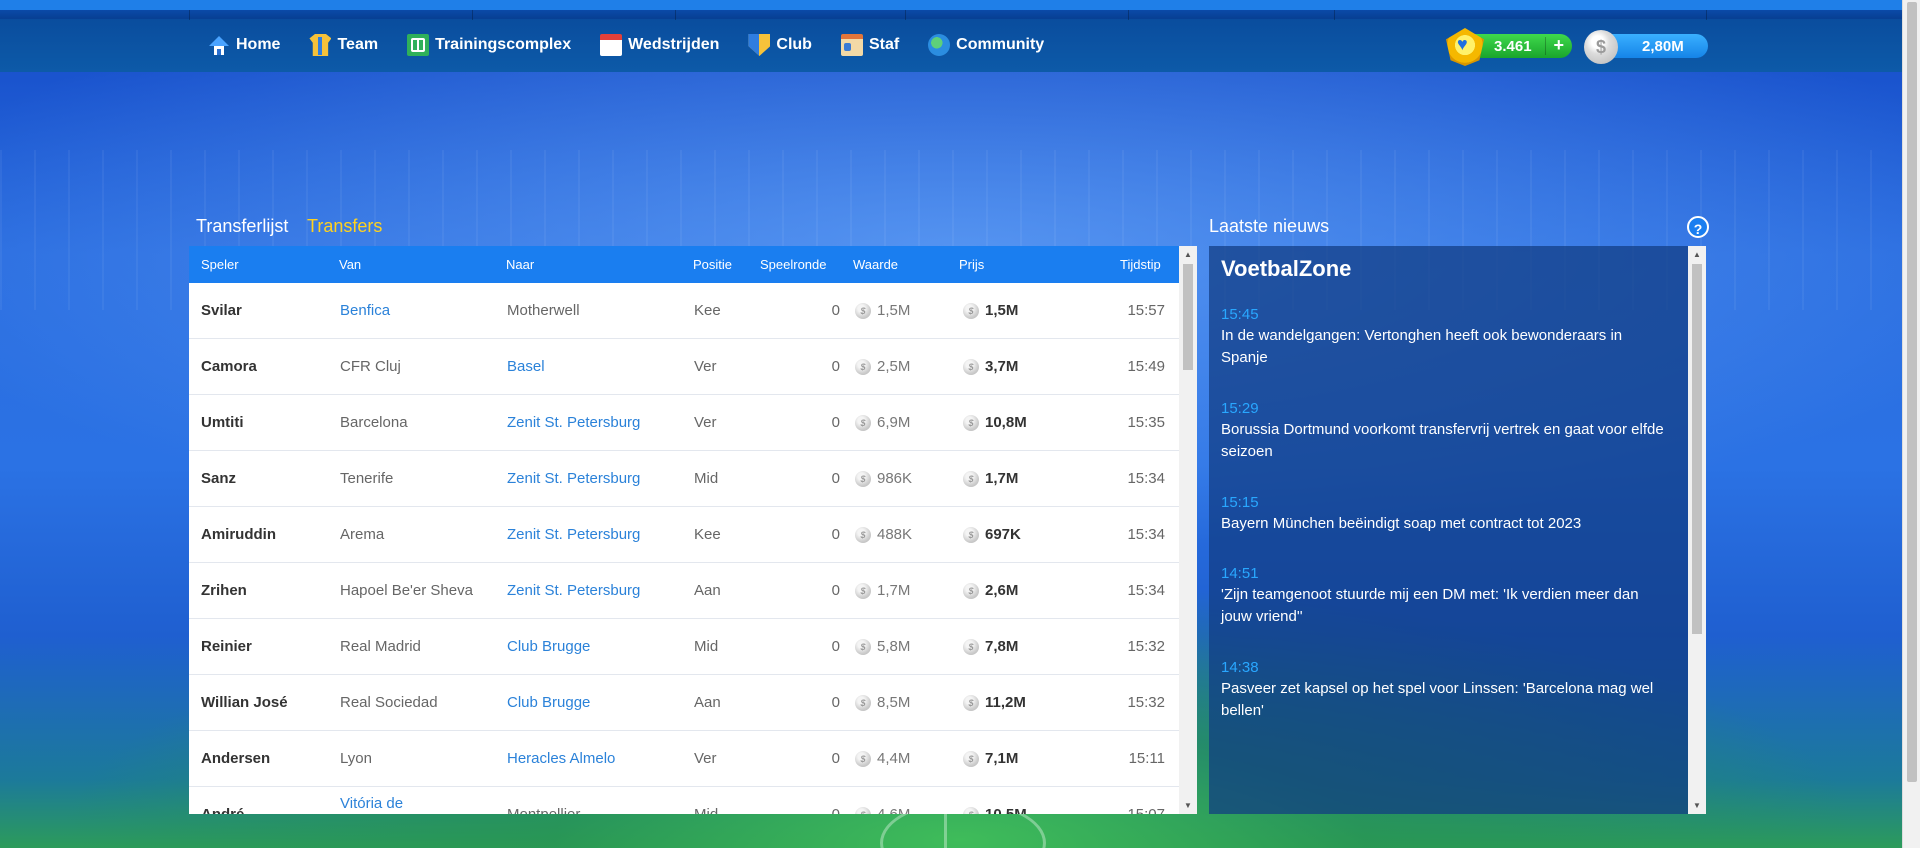 The width and height of the screenshot is (1920, 848). What do you see at coordinates (222, 810) in the screenshot?
I see `player-name: André` at bounding box center [222, 810].